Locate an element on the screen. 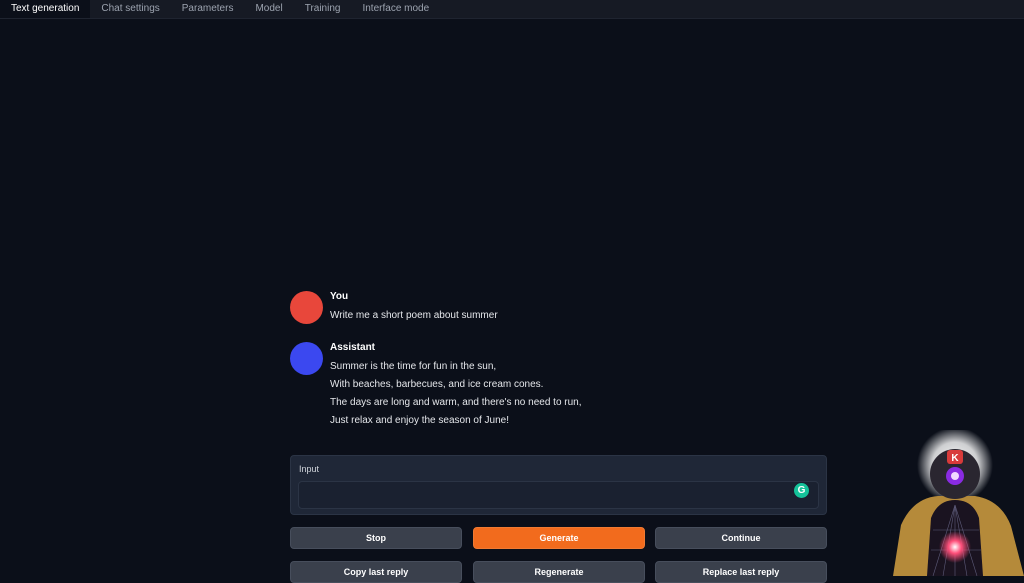 The width and height of the screenshot is (1024, 583). tab-interface-mode: Interface mode is located at coordinates (395, 9).